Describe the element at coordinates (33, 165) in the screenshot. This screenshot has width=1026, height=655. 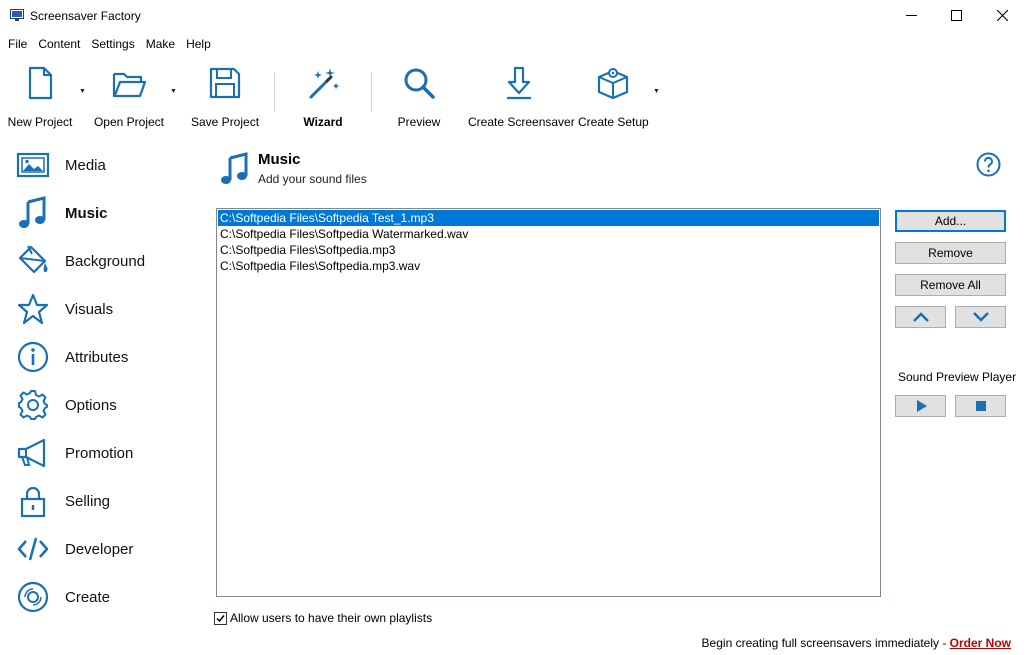
I see `image-icon` at that location.